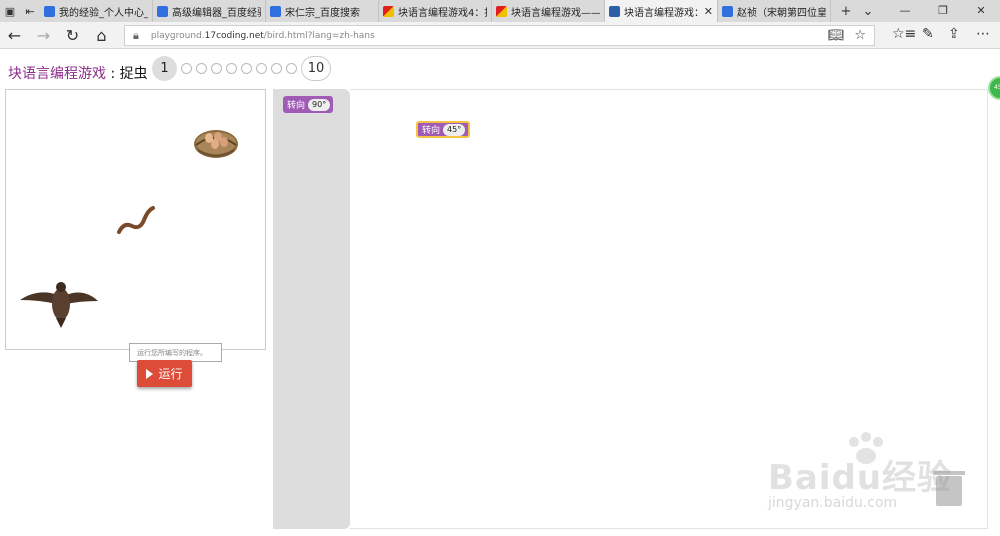  What do you see at coordinates (316, 68) in the screenshot?
I see `level-last: 10` at bounding box center [316, 68].